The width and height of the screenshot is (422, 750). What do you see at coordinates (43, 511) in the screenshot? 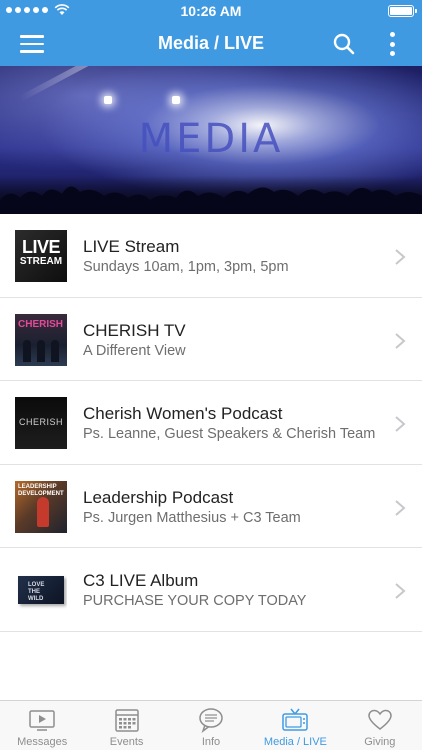
I see `speaker-figure` at bounding box center [43, 511].